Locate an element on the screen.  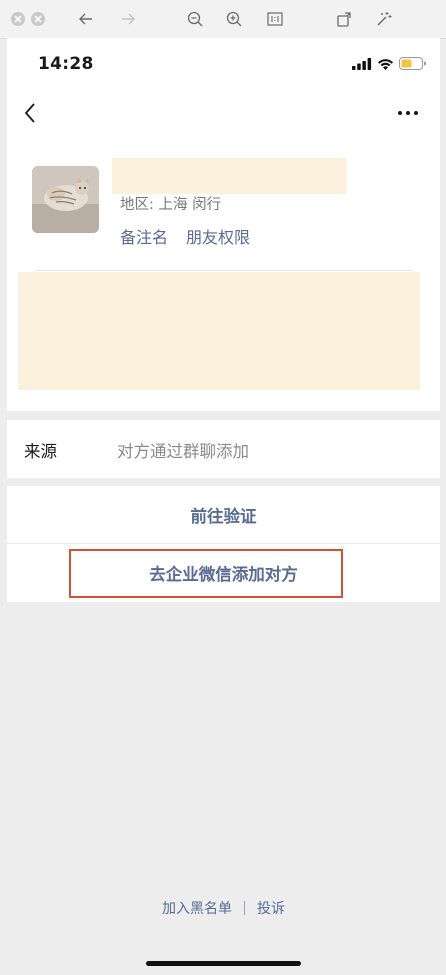
status-time: 14:28 is located at coordinates (66, 64).